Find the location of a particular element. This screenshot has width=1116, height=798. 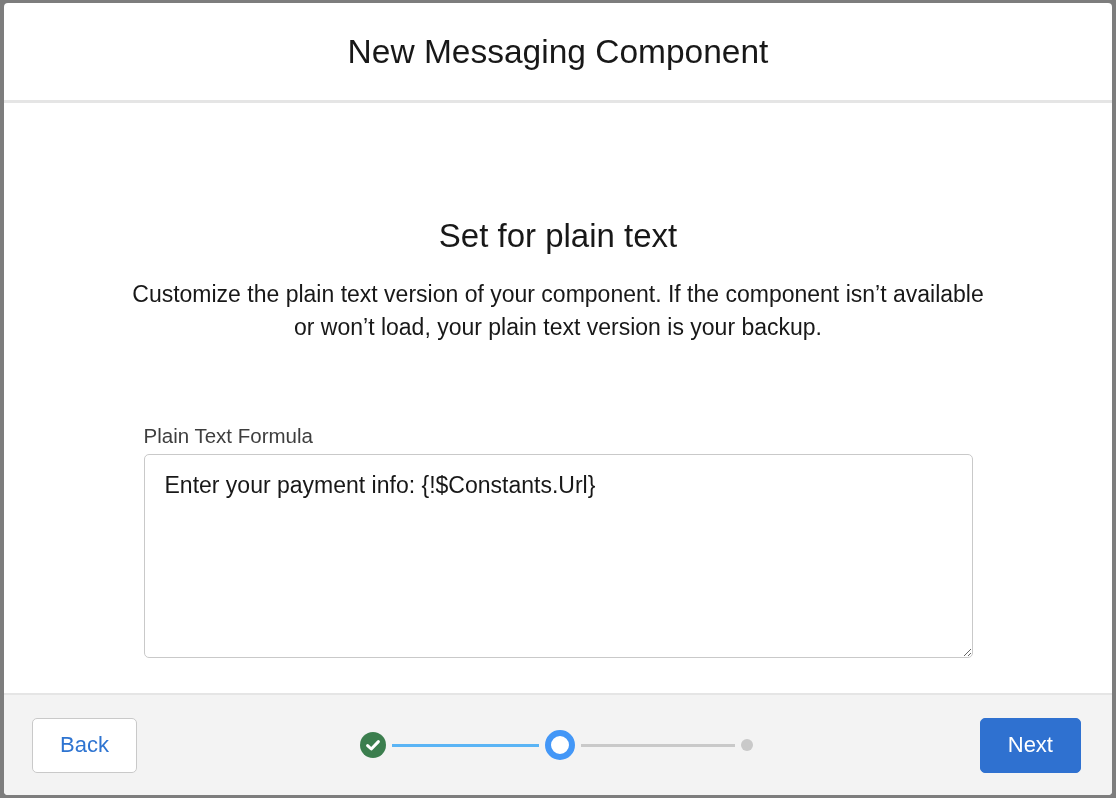

next-button: Next is located at coordinates (1030, 745).